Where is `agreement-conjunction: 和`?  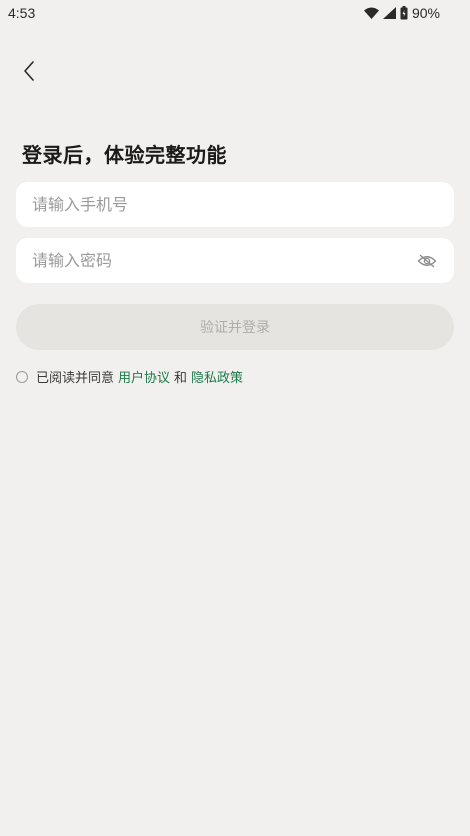 agreement-conjunction: 和 is located at coordinates (181, 378).